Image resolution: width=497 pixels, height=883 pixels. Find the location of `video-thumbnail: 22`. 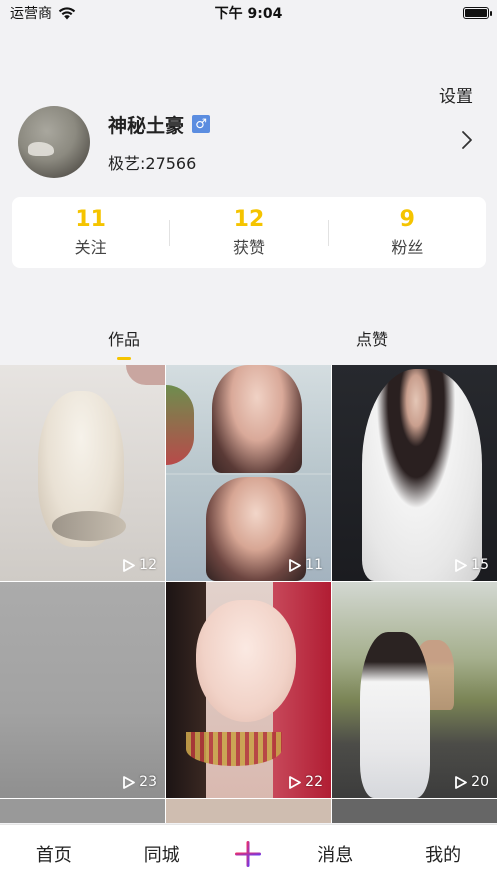

video-thumbnail: 22 is located at coordinates (248, 690).